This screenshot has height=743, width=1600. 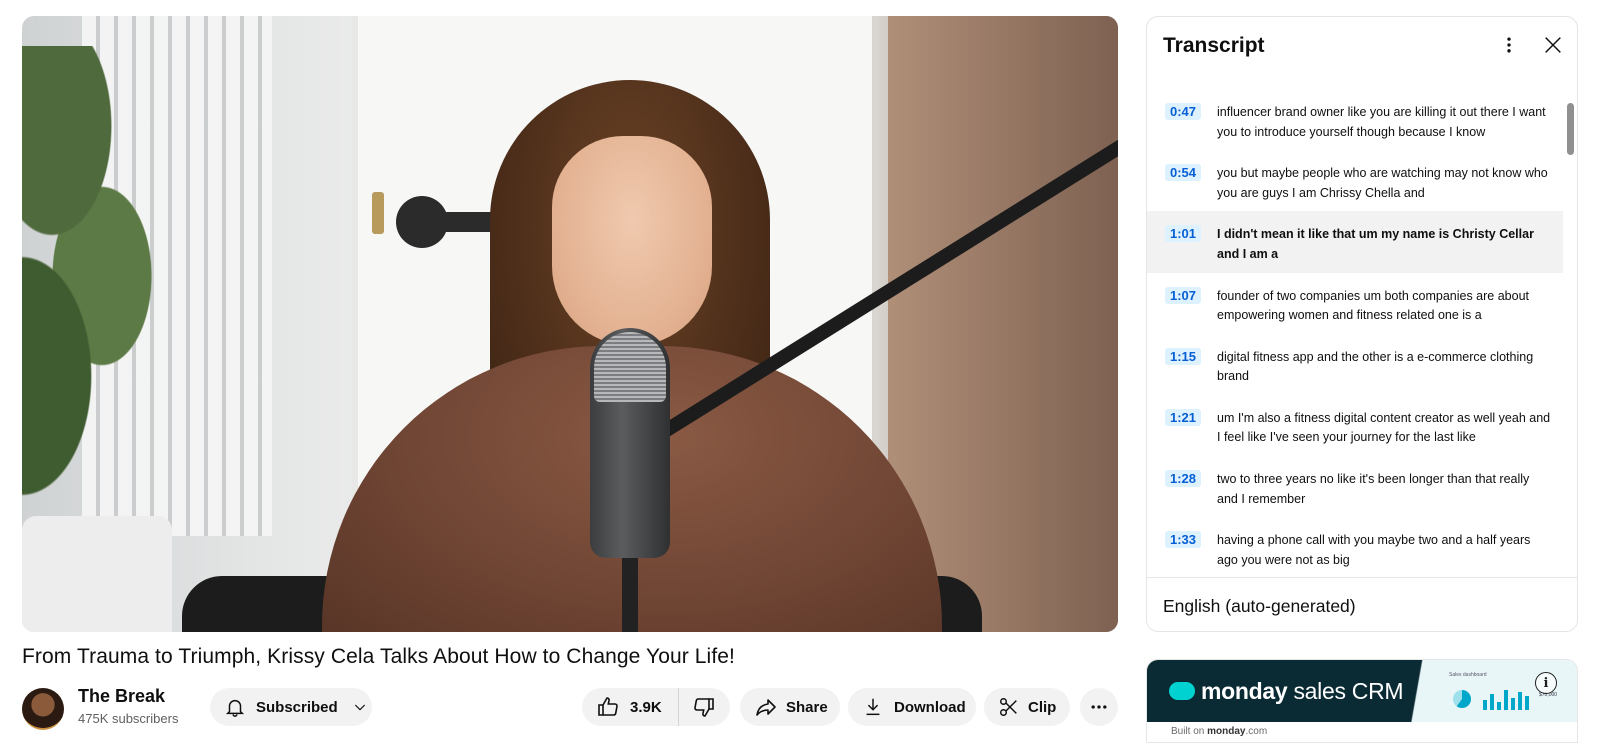 I want to click on thumbs-down-icon, so click(x=704, y=707).